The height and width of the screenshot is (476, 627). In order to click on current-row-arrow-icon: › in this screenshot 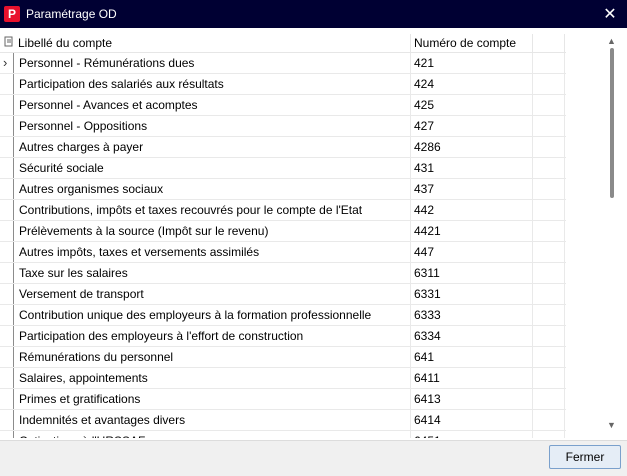, I will do `click(5, 62)`.